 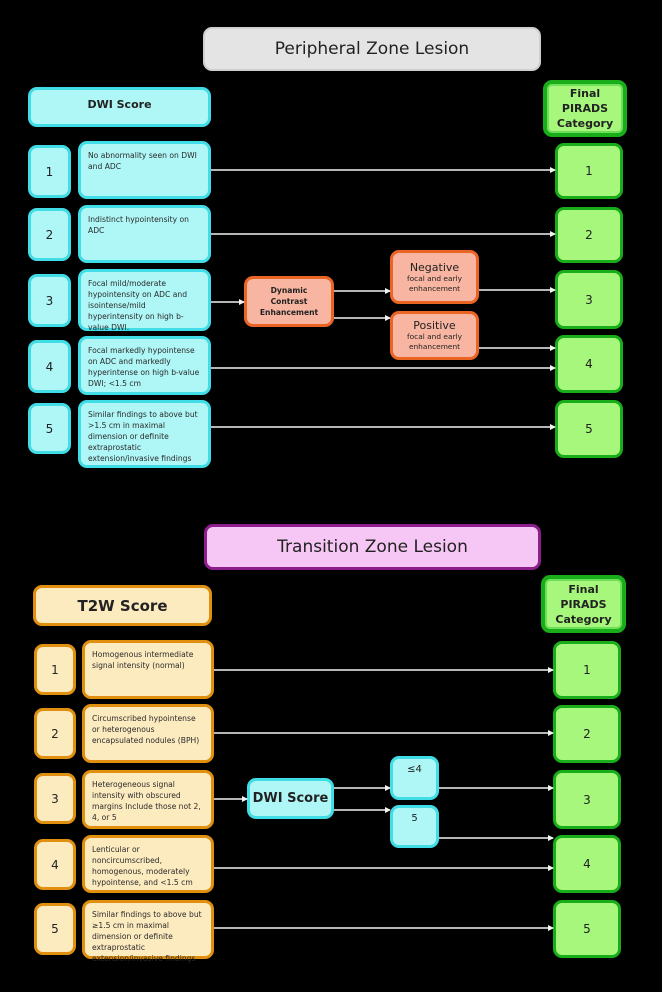 I want to click on pz-score-5-text: 5, so click(x=49, y=428).